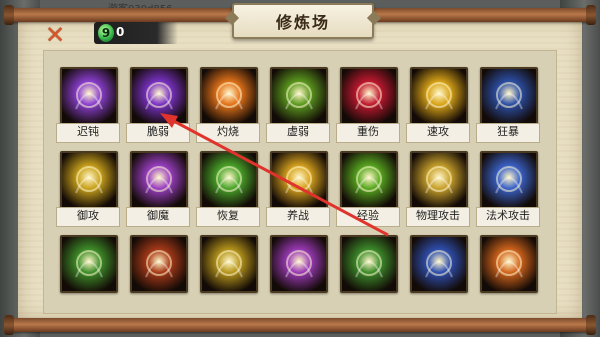  I want to click on skill-tile: 迟钝, so click(88, 105).